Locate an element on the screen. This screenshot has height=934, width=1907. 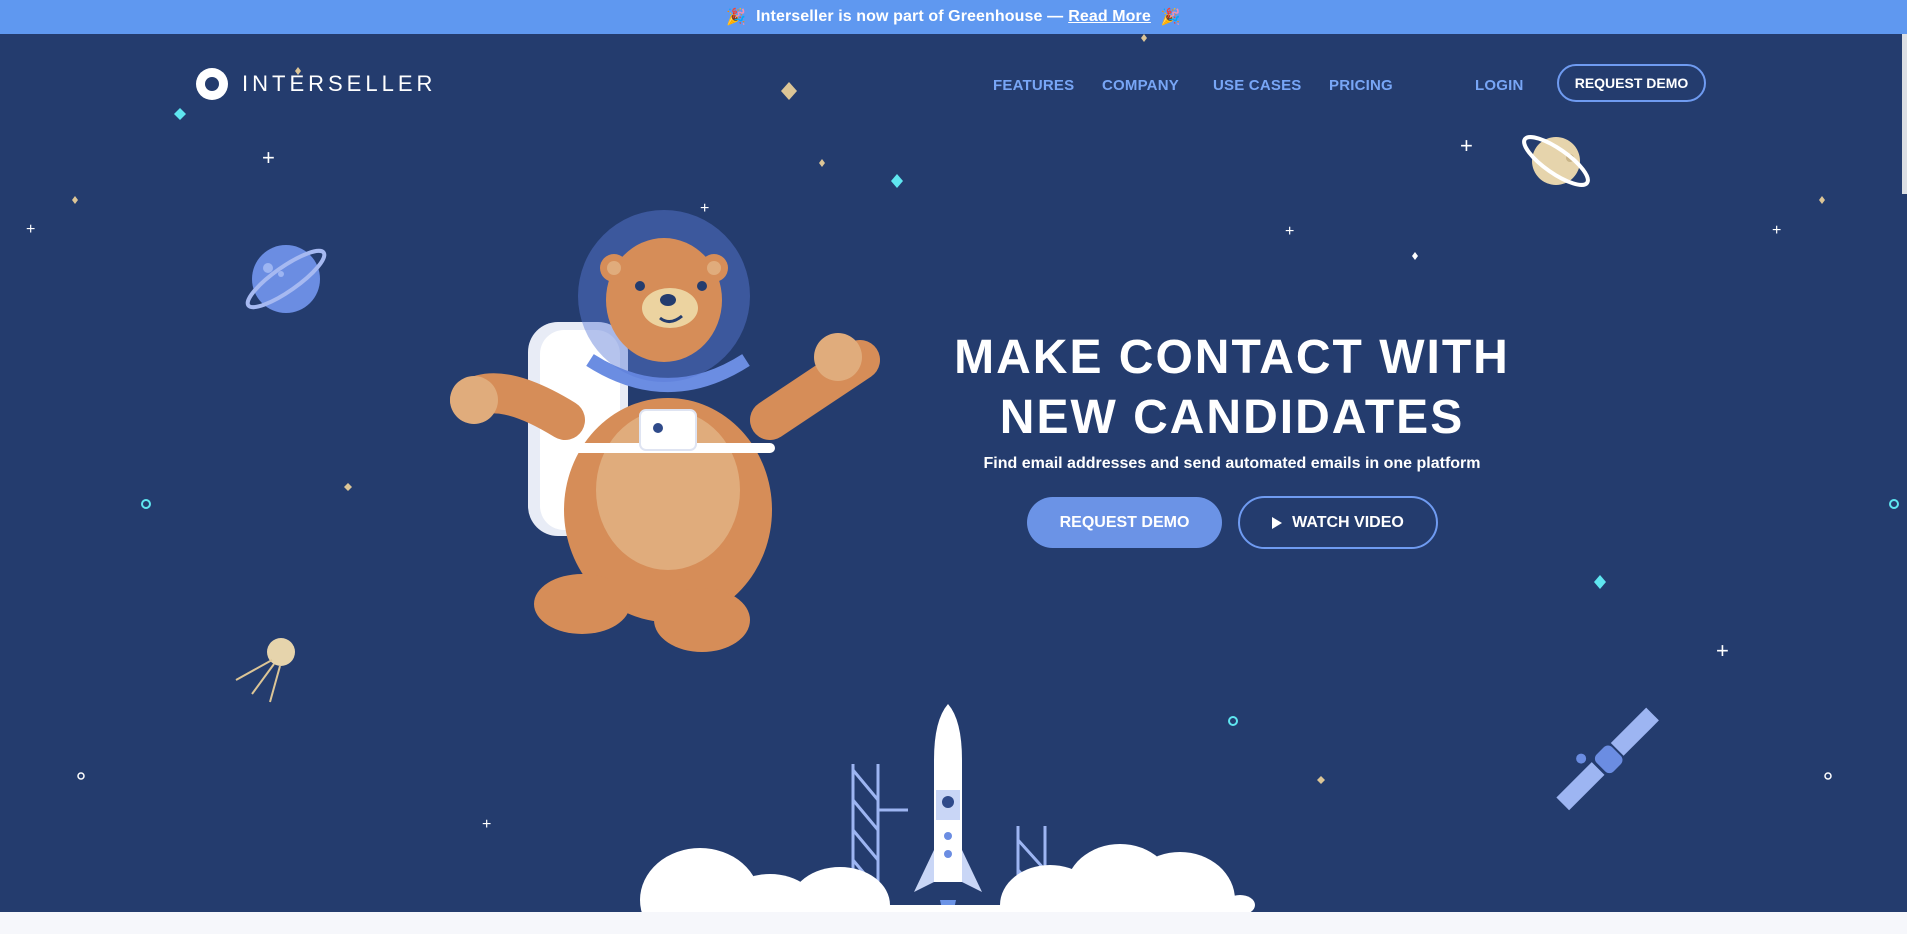
hero-title-line2: NEW CANDIDATES is located at coordinates (1232, 417).